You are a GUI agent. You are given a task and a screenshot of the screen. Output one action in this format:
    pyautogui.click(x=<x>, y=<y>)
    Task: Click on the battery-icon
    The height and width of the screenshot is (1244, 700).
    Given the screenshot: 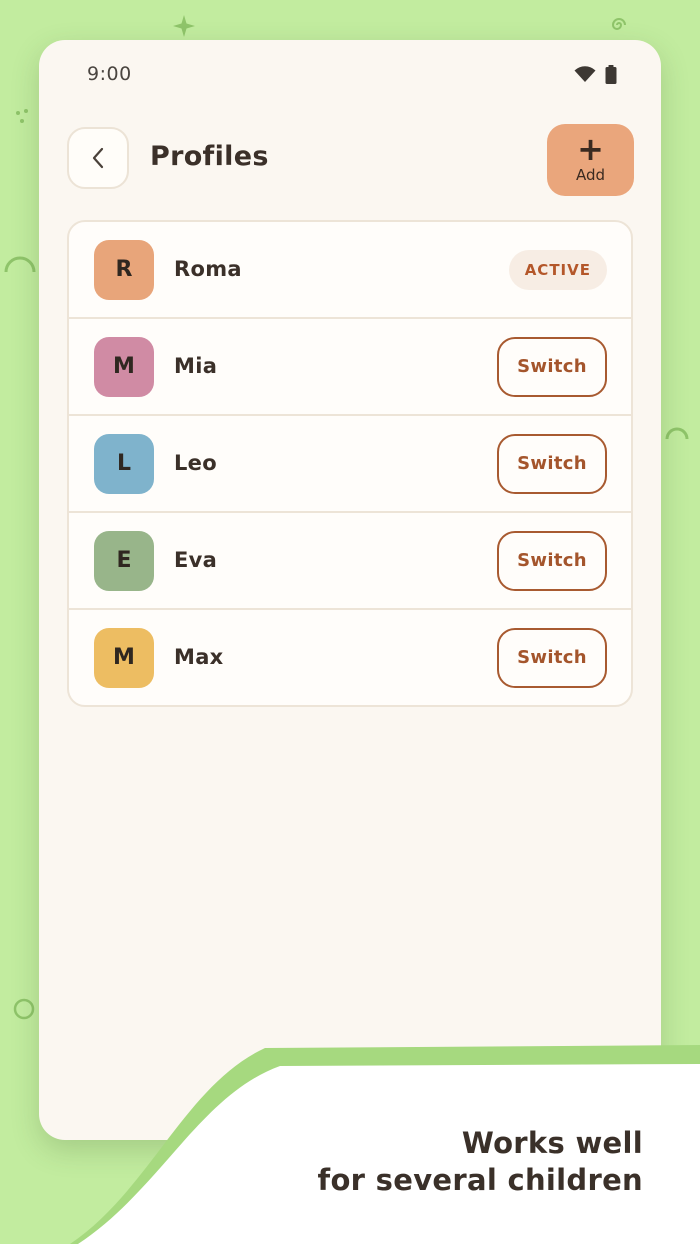 What is the action you would take?
    pyautogui.click(x=611, y=74)
    